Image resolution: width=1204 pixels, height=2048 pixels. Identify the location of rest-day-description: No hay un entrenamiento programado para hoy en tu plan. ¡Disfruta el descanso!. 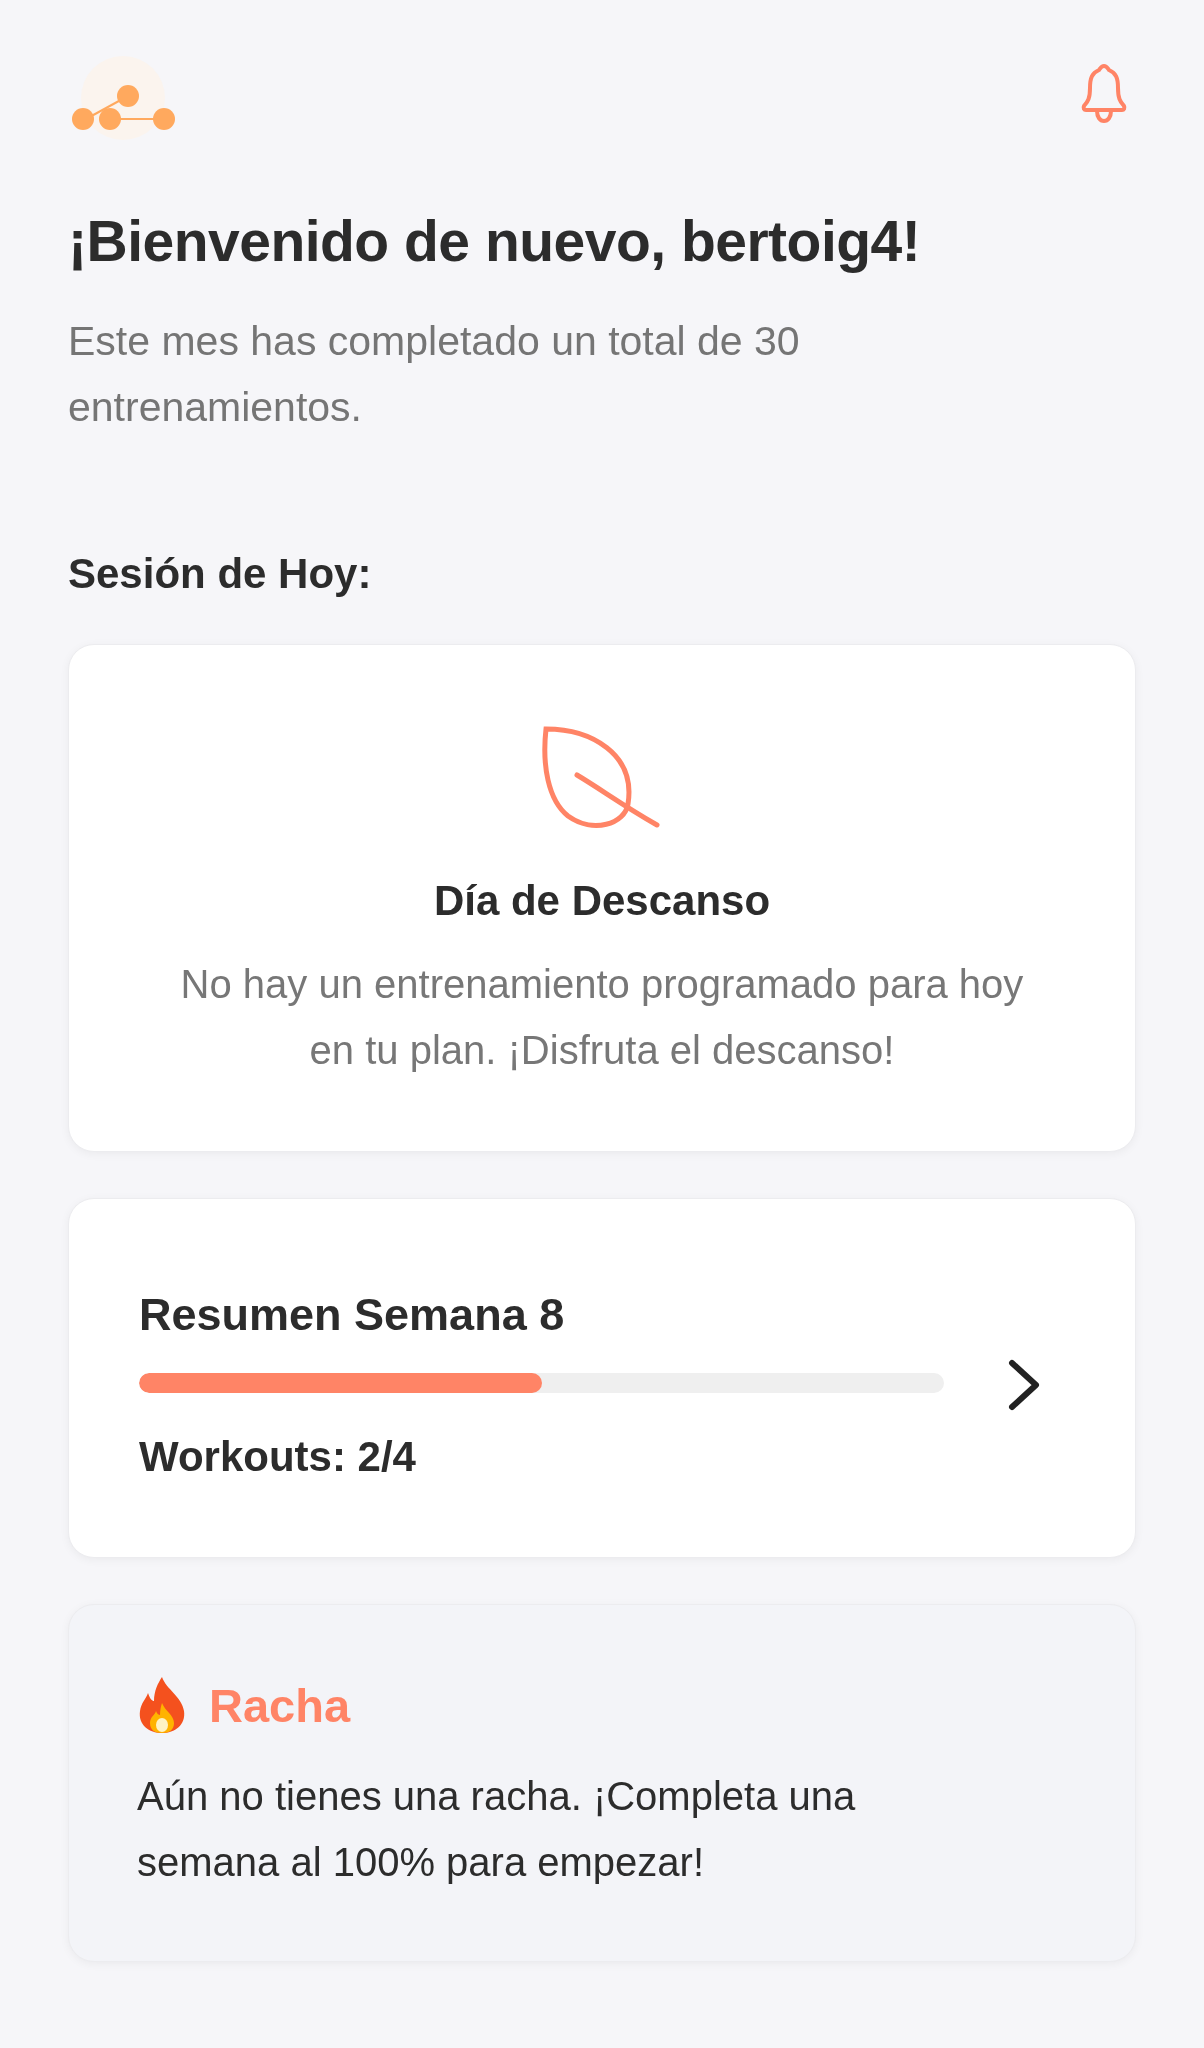
(602, 1017).